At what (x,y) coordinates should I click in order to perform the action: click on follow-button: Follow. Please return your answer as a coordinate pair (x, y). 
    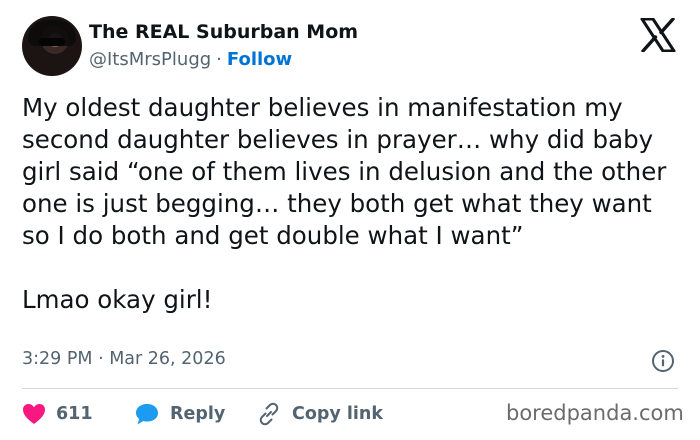
    Looking at the image, I should click on (259, 59).